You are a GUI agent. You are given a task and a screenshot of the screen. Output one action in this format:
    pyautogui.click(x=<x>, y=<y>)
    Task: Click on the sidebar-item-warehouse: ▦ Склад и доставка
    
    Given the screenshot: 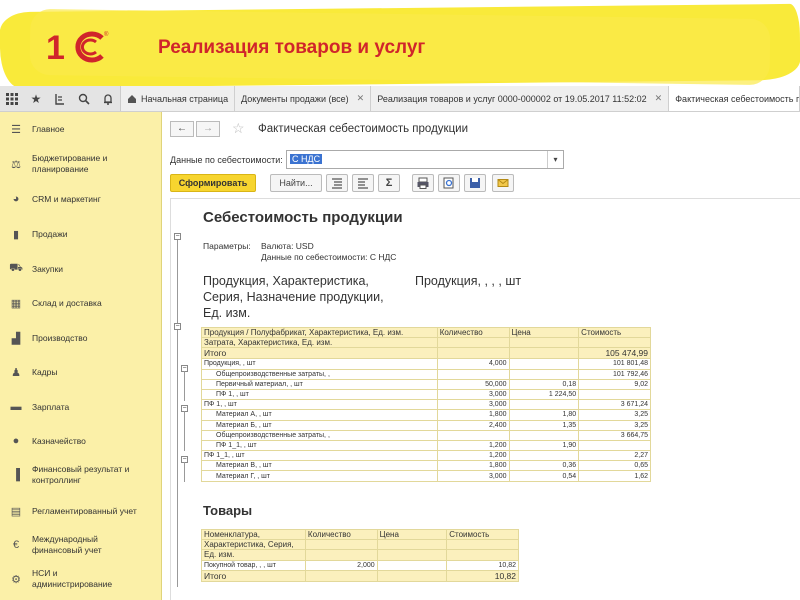 What is the action you would take?
    pyautogui.click(x=81, y=303)
    